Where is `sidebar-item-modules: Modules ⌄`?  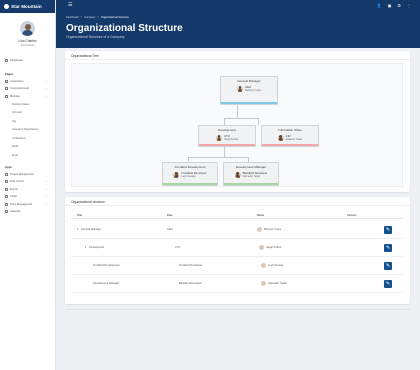
sidebar-item-modules: Modules ⌄ is located at coordinates (27, 97).